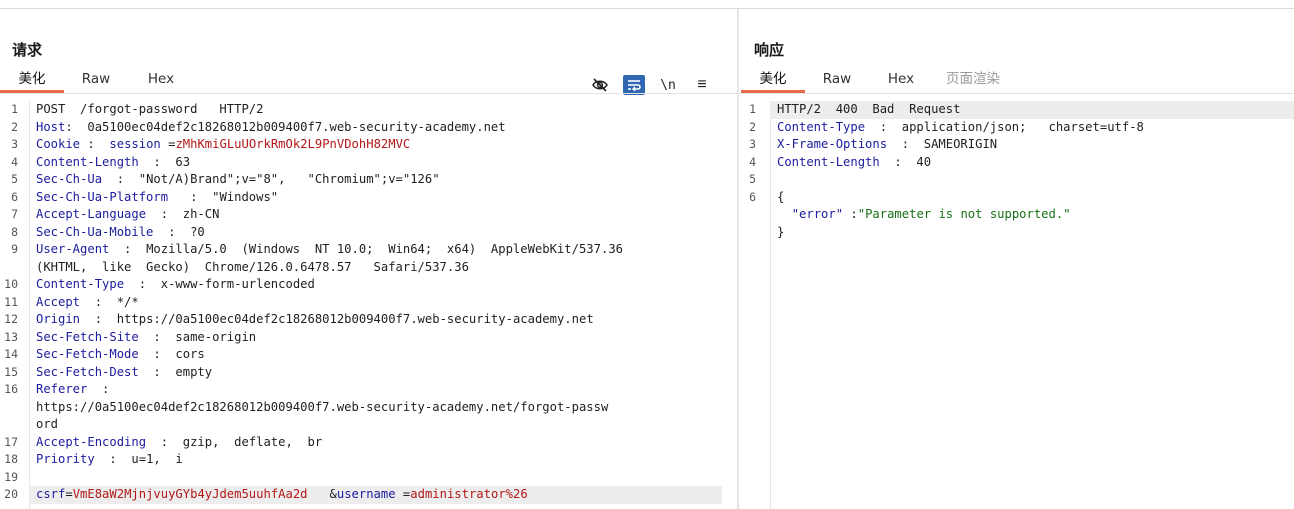 The height and width of the screenshot is (509, 1294). What do you see at coordinates (194, 371) in the screenshot?
I see `header-value: empty` at bounding box center [194, 371].